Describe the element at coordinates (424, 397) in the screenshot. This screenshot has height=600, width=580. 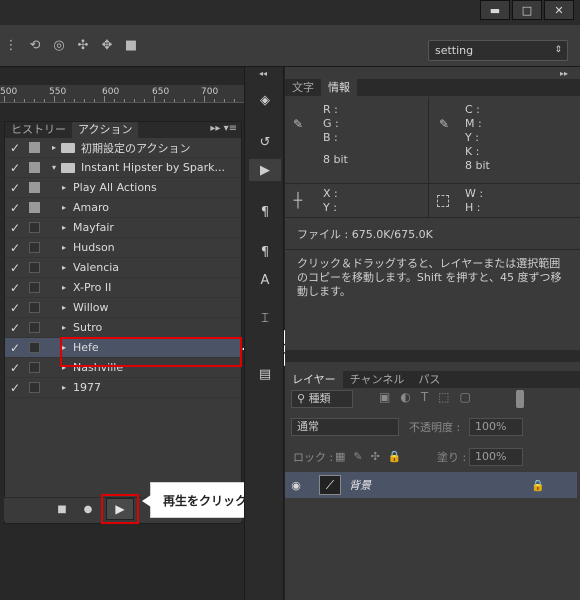
I see `type-filter-icon: T` at that location.